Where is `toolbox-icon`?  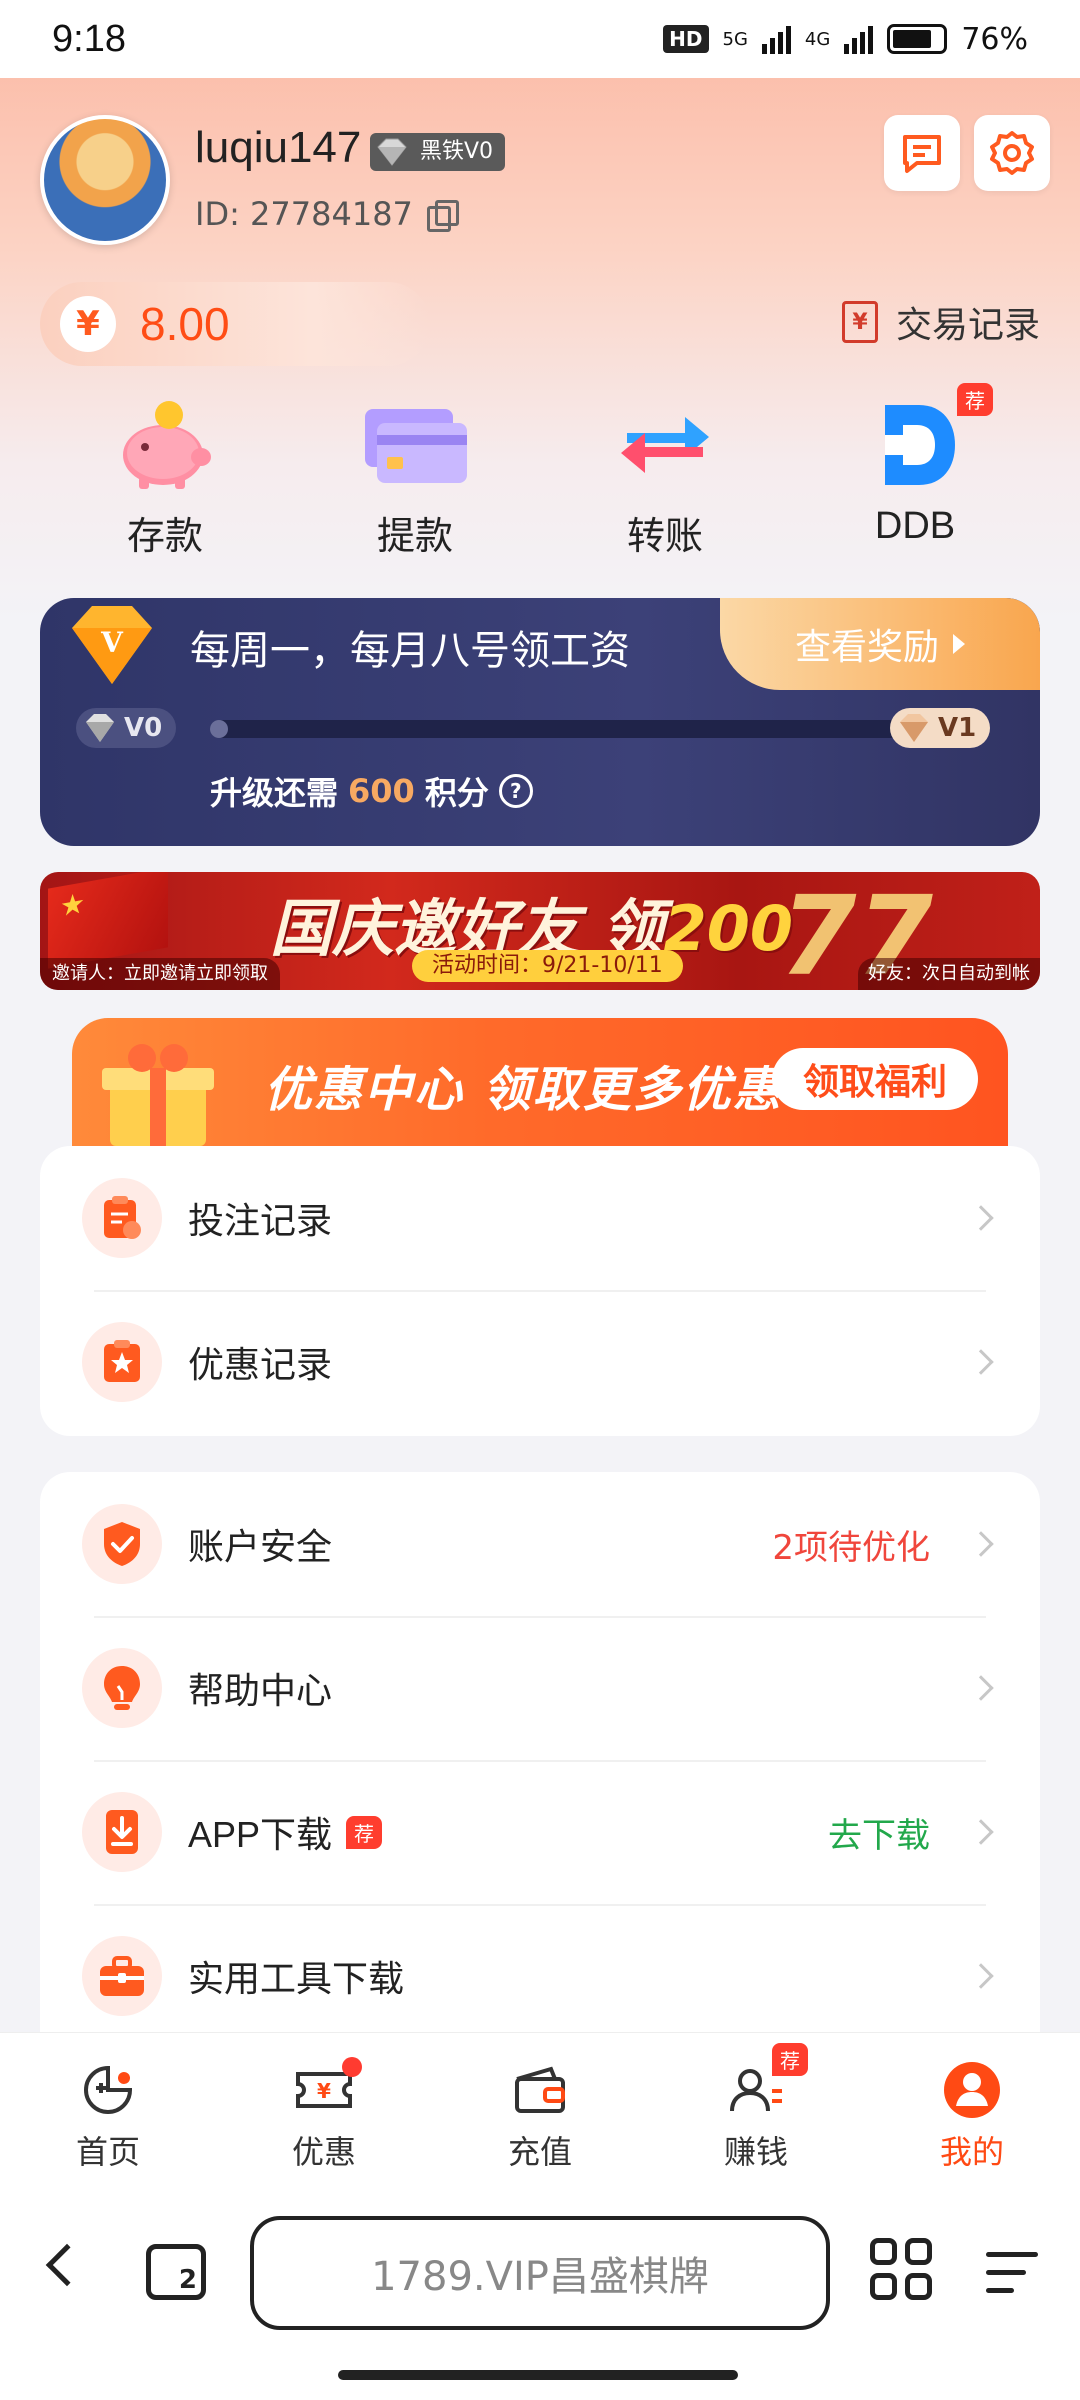 toolbox-icon is located at coordinates (122, 1976).